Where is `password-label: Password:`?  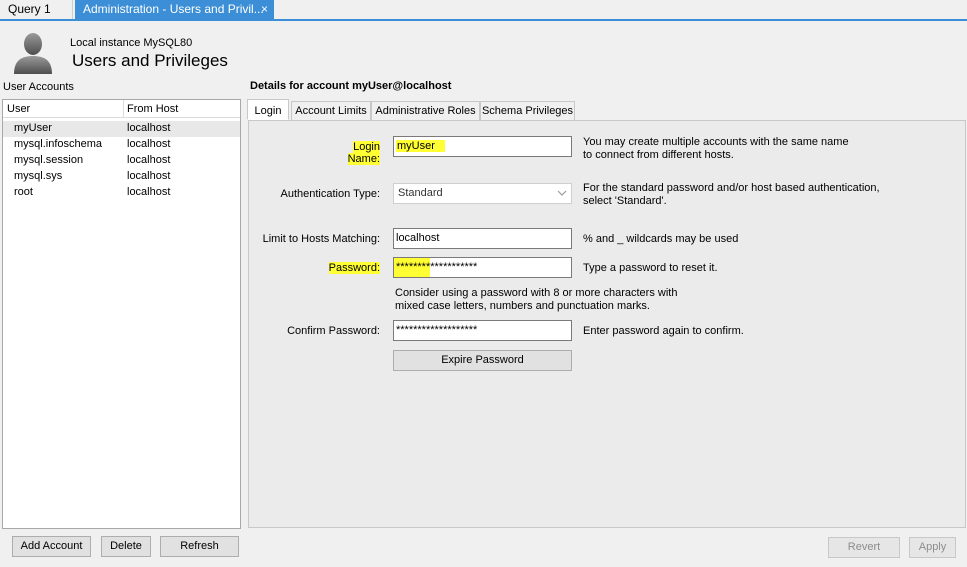
password-label: Password: is located at coordinates (349, 268).